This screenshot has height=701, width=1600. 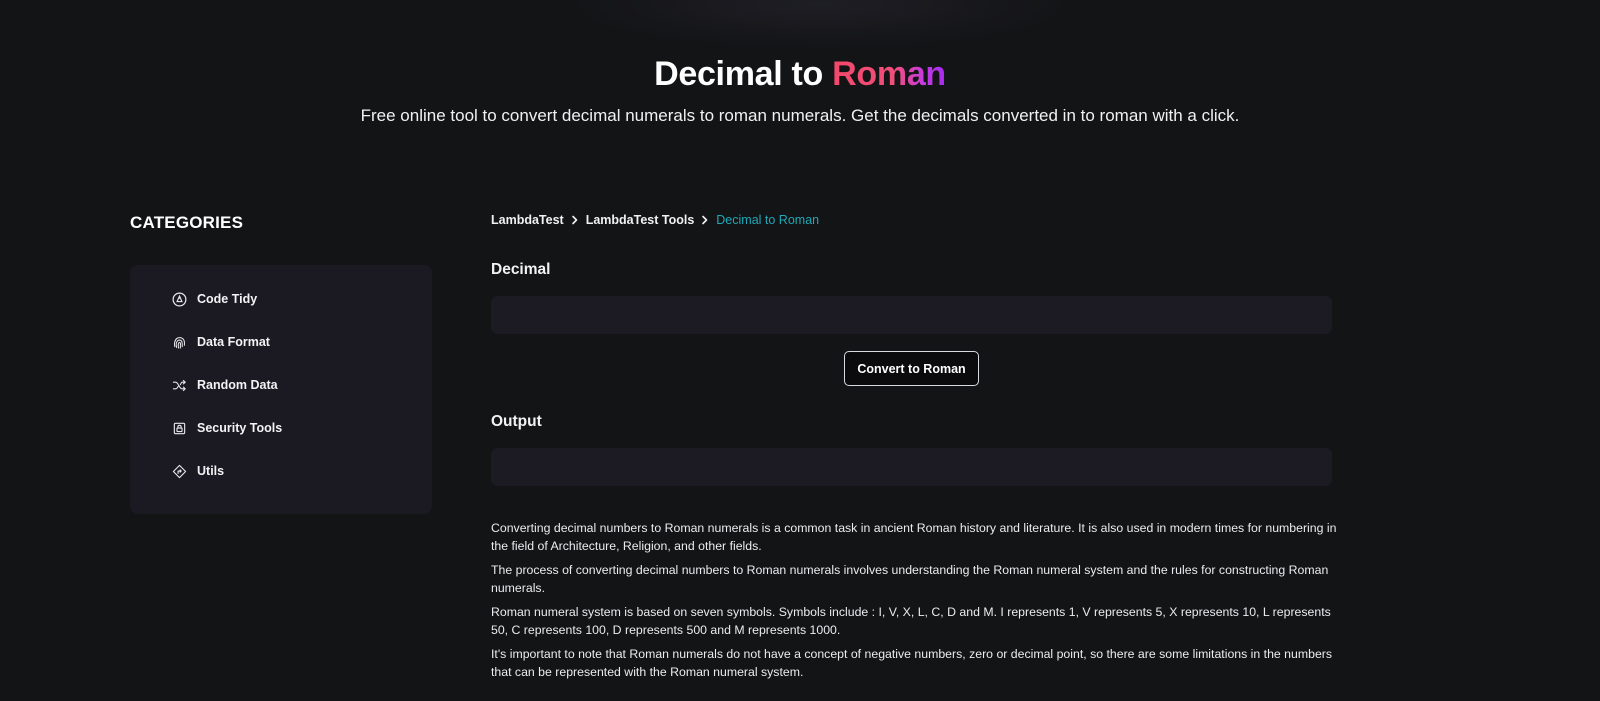 I want to click on lock-icon, so click(x=179, y=428).